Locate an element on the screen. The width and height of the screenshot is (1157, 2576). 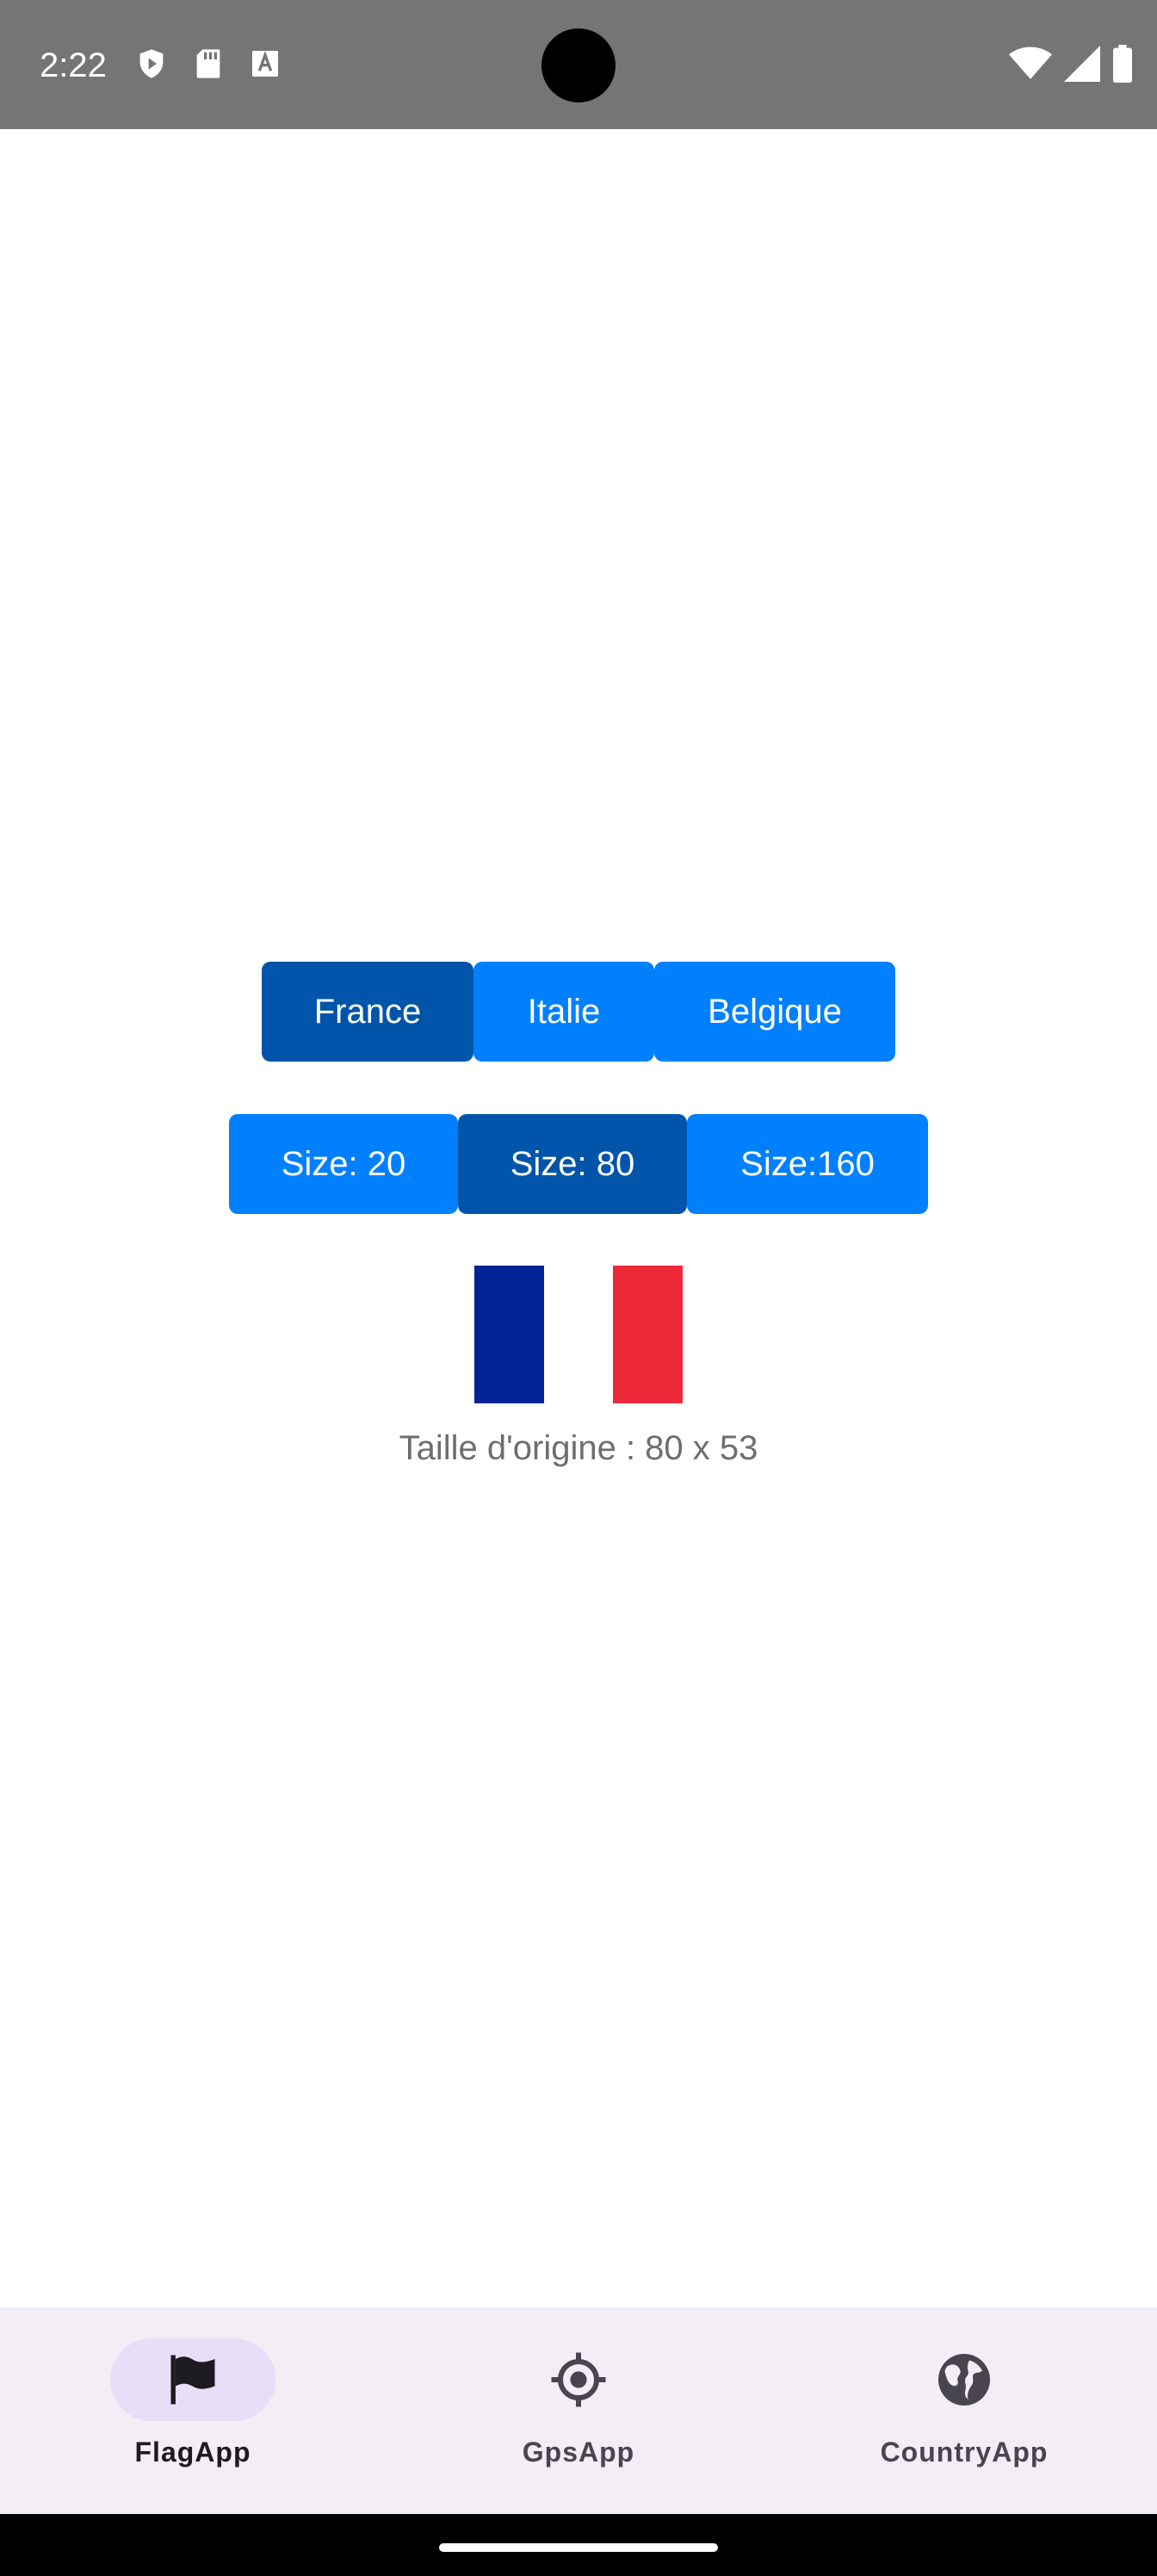
nav-item-gpsapp: GpsApp is located at coordinates (579, 2410).